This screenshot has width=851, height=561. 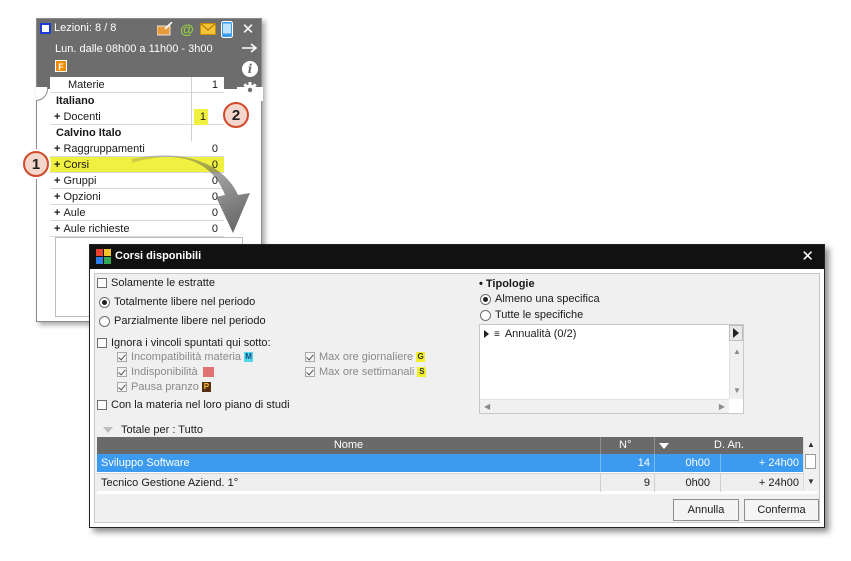 I want to click on con-materia-checkbox: Con la materia nel loro piano di studi, so click(x=193, y=405).